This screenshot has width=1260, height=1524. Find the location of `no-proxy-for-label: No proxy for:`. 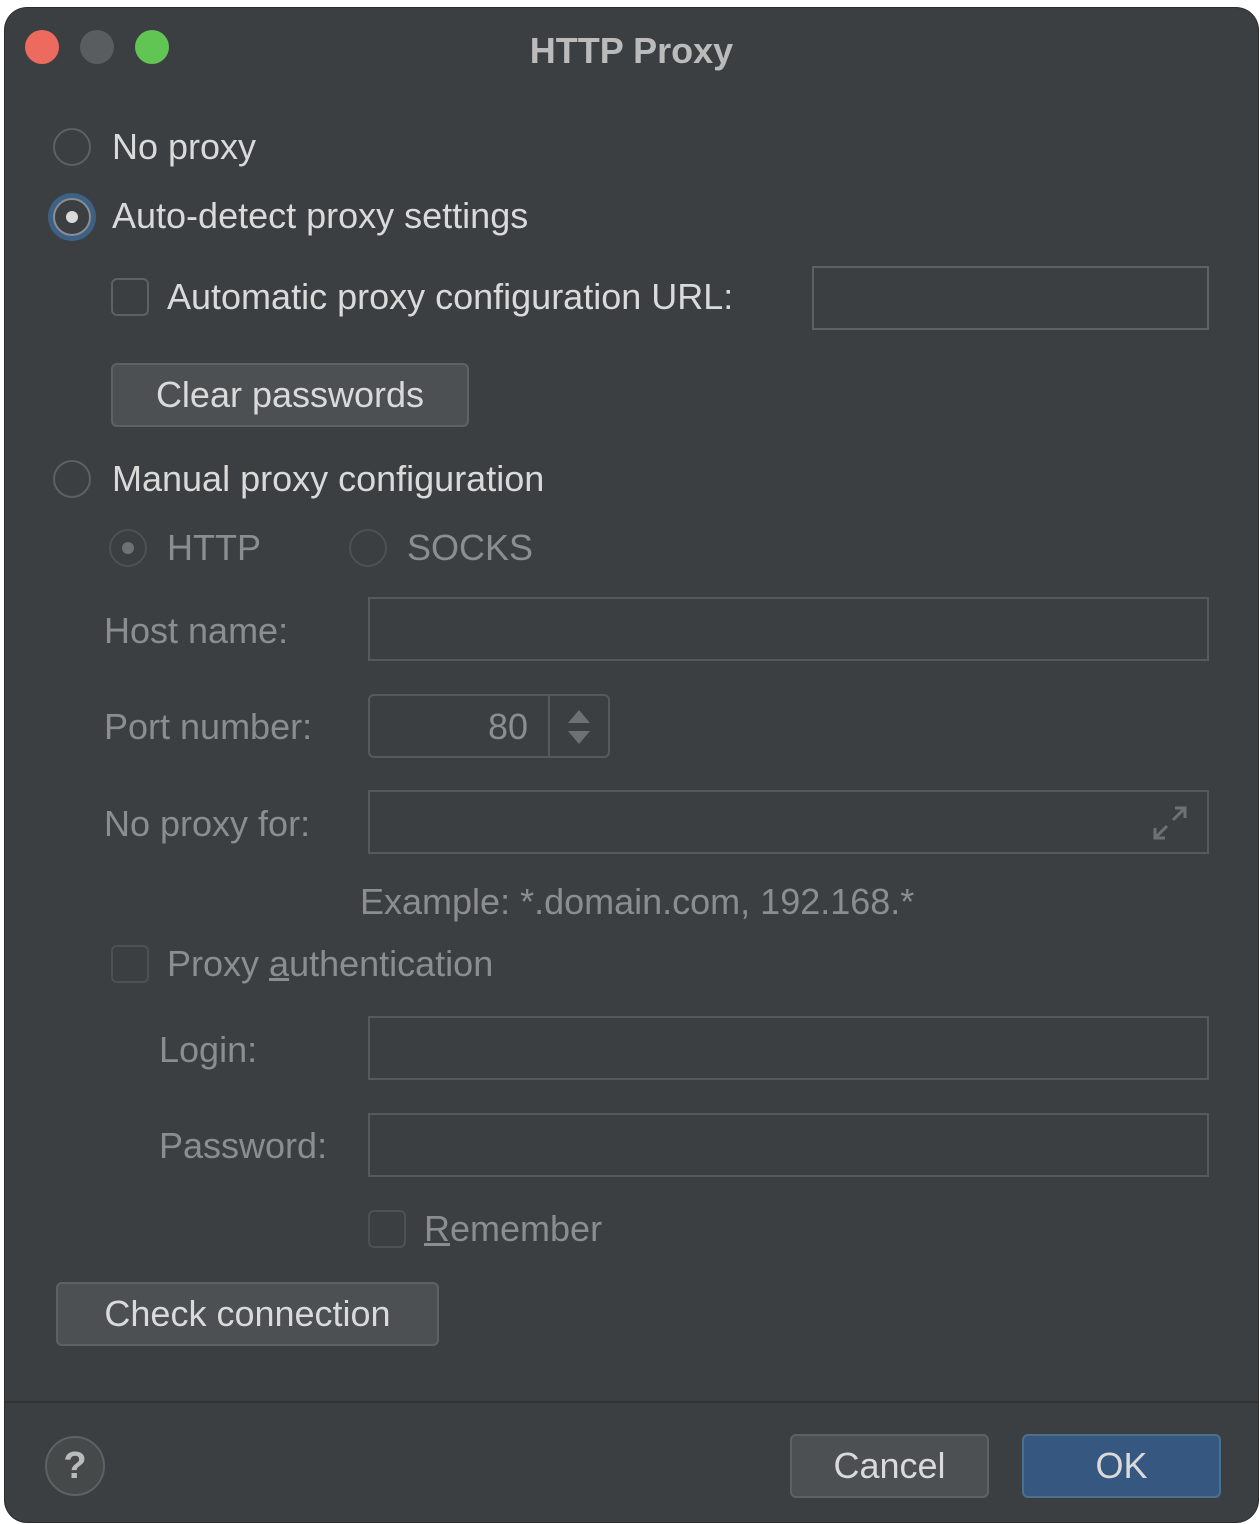

no-proxy-for-label: No proxy for: is located at coordinates (207, 823).